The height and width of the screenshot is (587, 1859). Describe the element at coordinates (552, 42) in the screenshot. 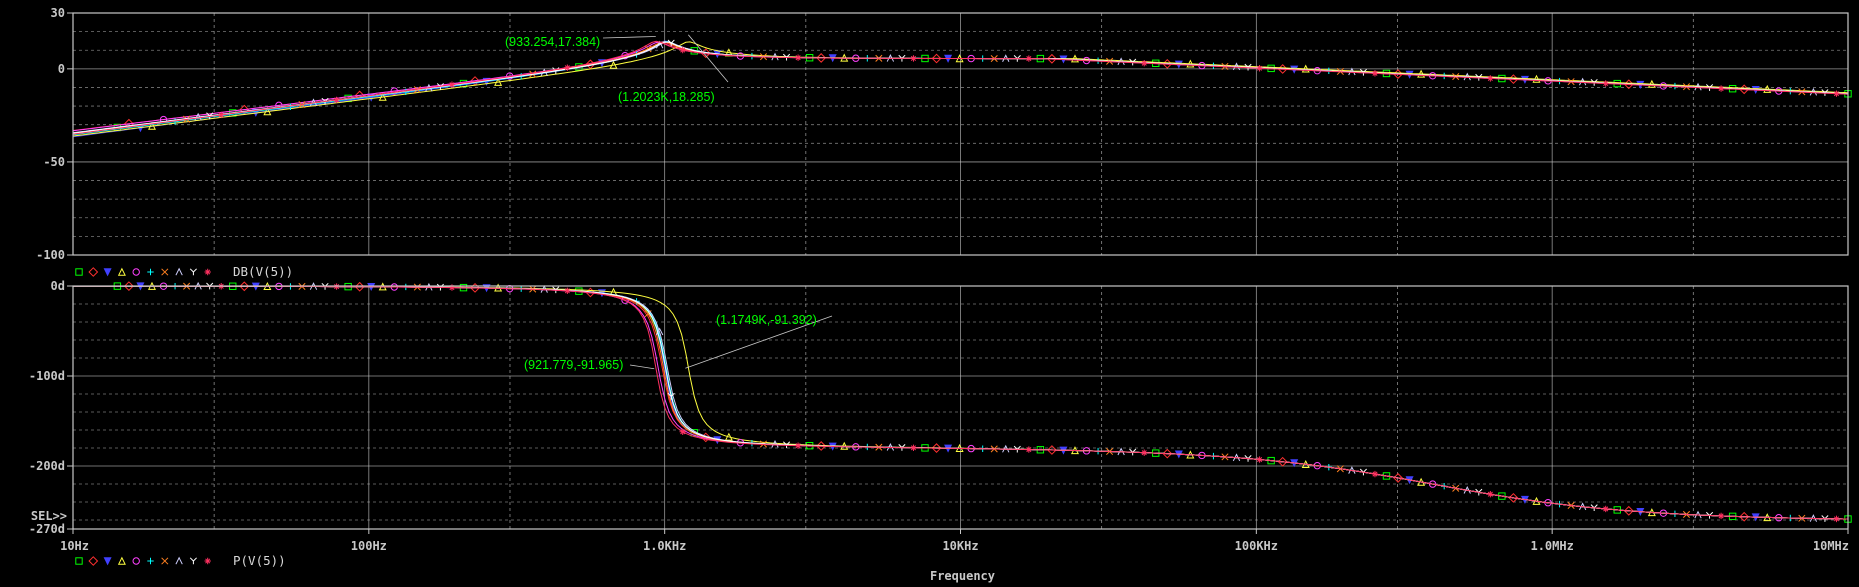

I see `annotation-label: (933.254,17.384)` at that location.